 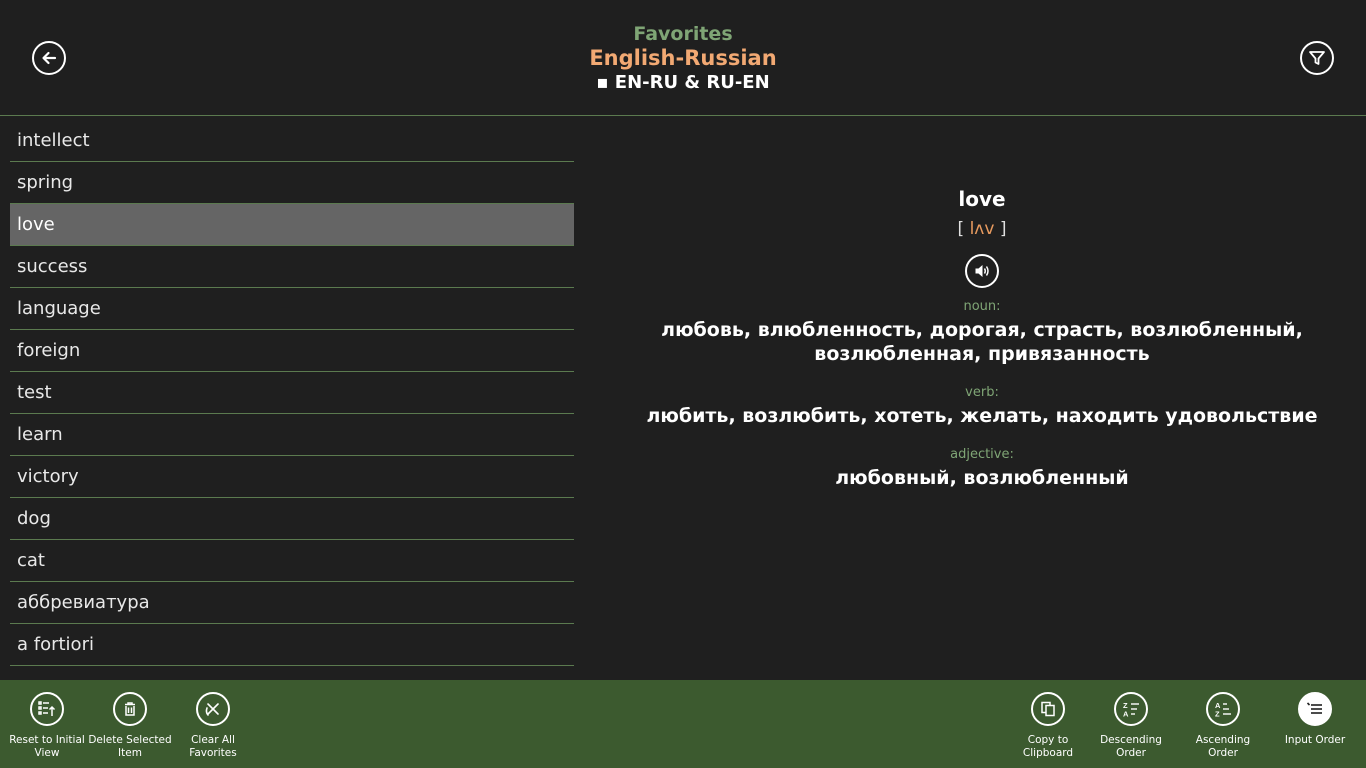 I want to click on list-item: victory, so click(x=292, y=477).